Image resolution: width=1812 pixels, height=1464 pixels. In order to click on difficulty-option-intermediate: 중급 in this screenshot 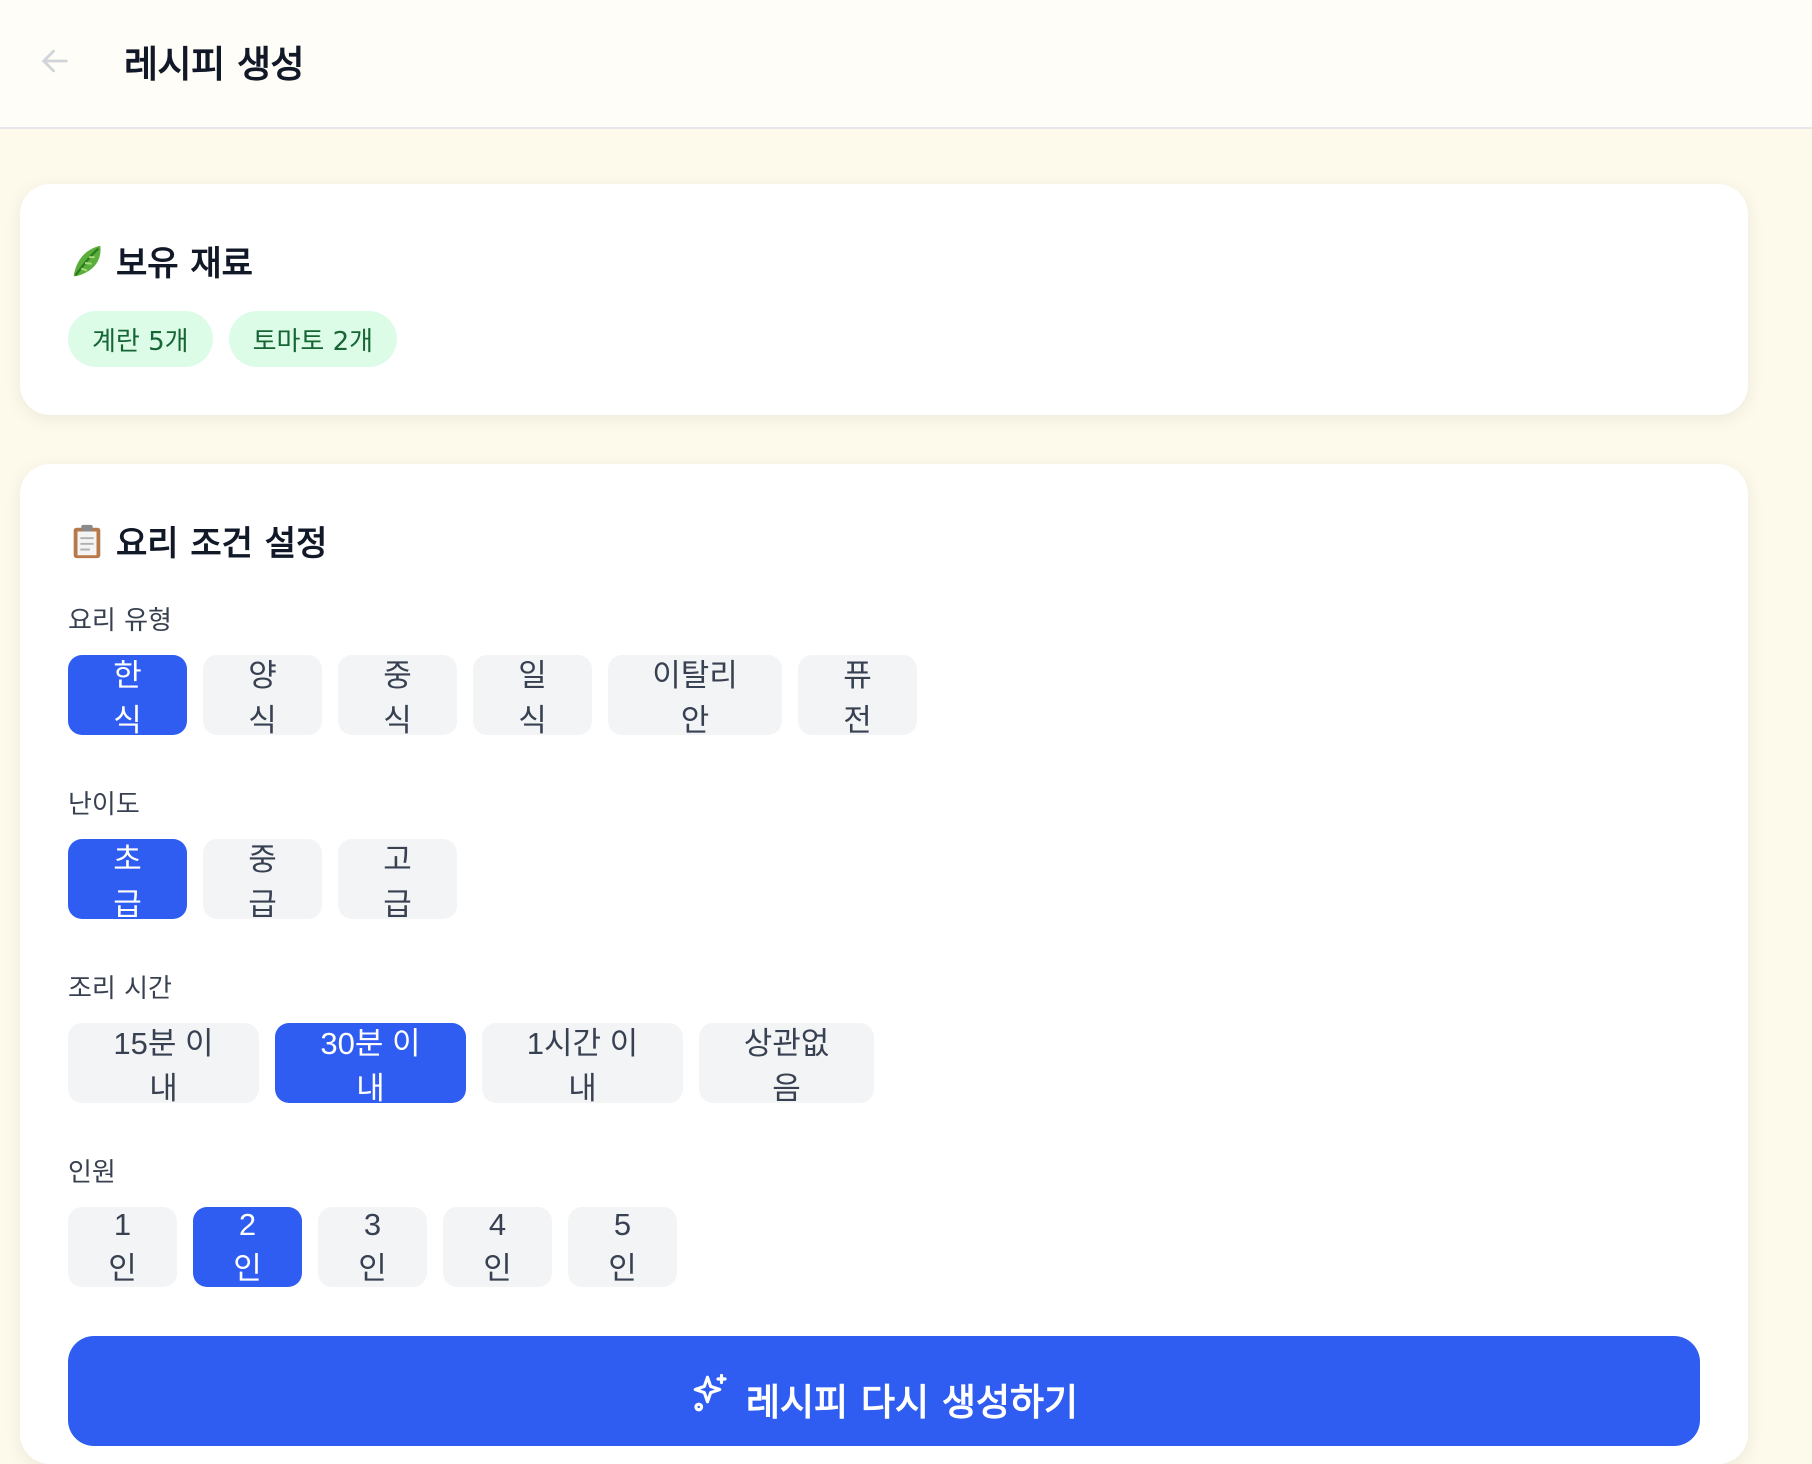, I will do `click(262, 880)`.